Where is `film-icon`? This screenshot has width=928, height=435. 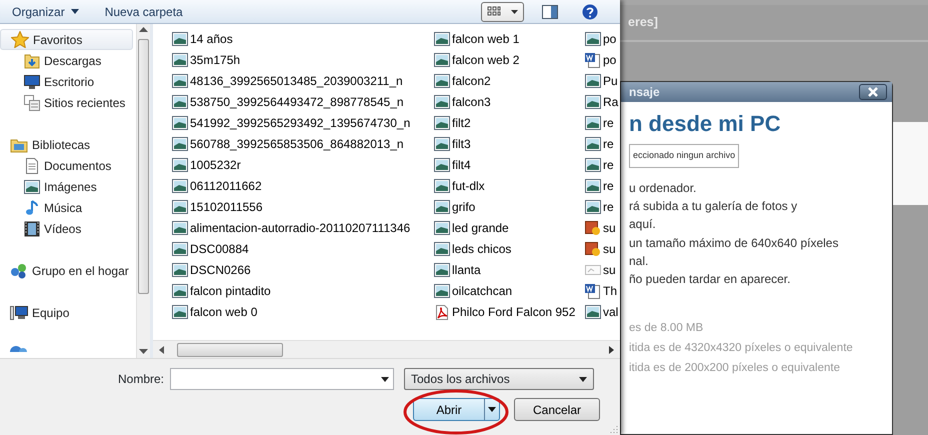 film-icon is located at coordinates (32, 228).